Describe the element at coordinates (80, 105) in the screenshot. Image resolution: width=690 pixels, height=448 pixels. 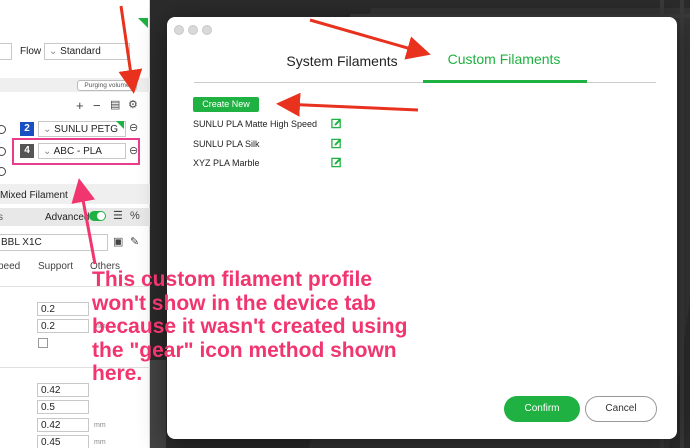
I see `add-filament-icon: +` at that location.